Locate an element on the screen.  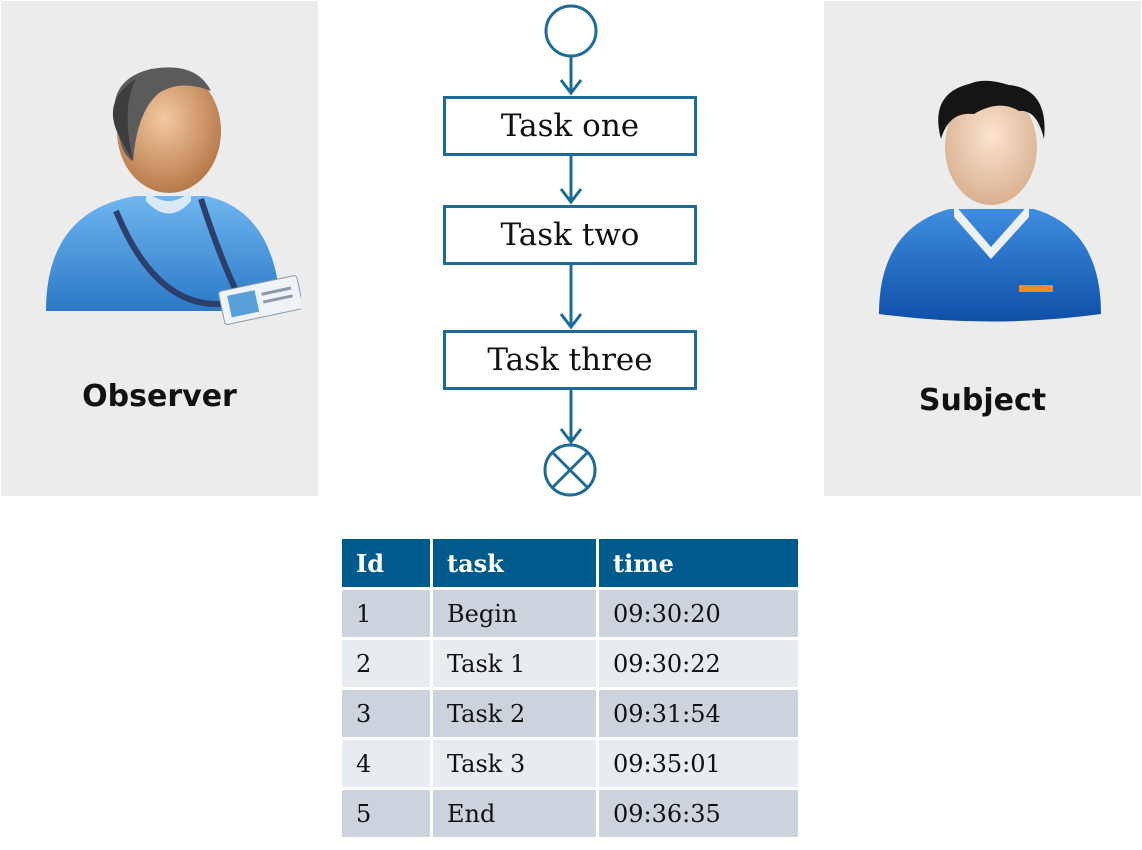
cell-task: Begin is located at coordinates (515, 614).